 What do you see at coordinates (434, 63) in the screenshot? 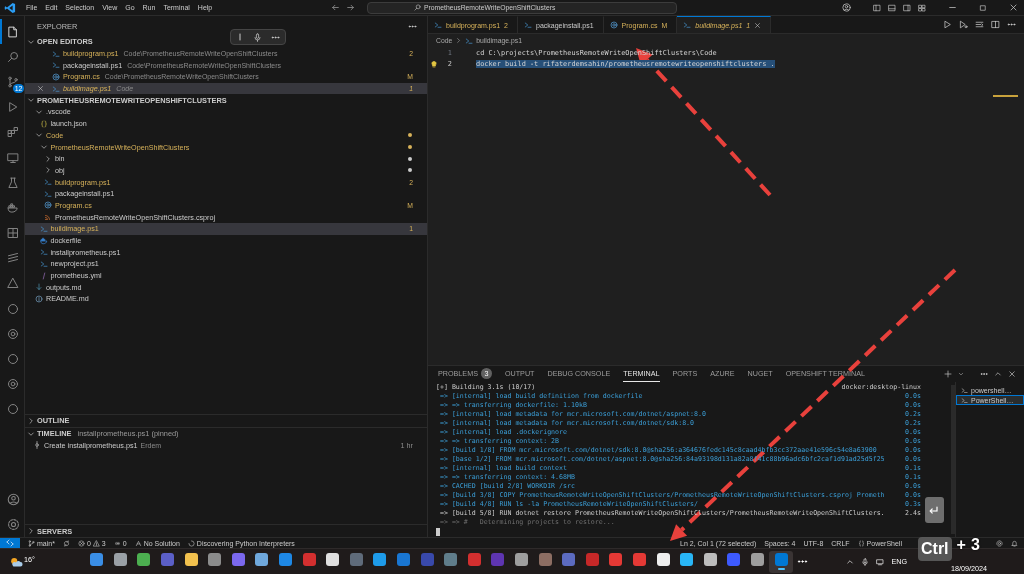
I see `lightbulb-icon` at bounding box center [434, 63].